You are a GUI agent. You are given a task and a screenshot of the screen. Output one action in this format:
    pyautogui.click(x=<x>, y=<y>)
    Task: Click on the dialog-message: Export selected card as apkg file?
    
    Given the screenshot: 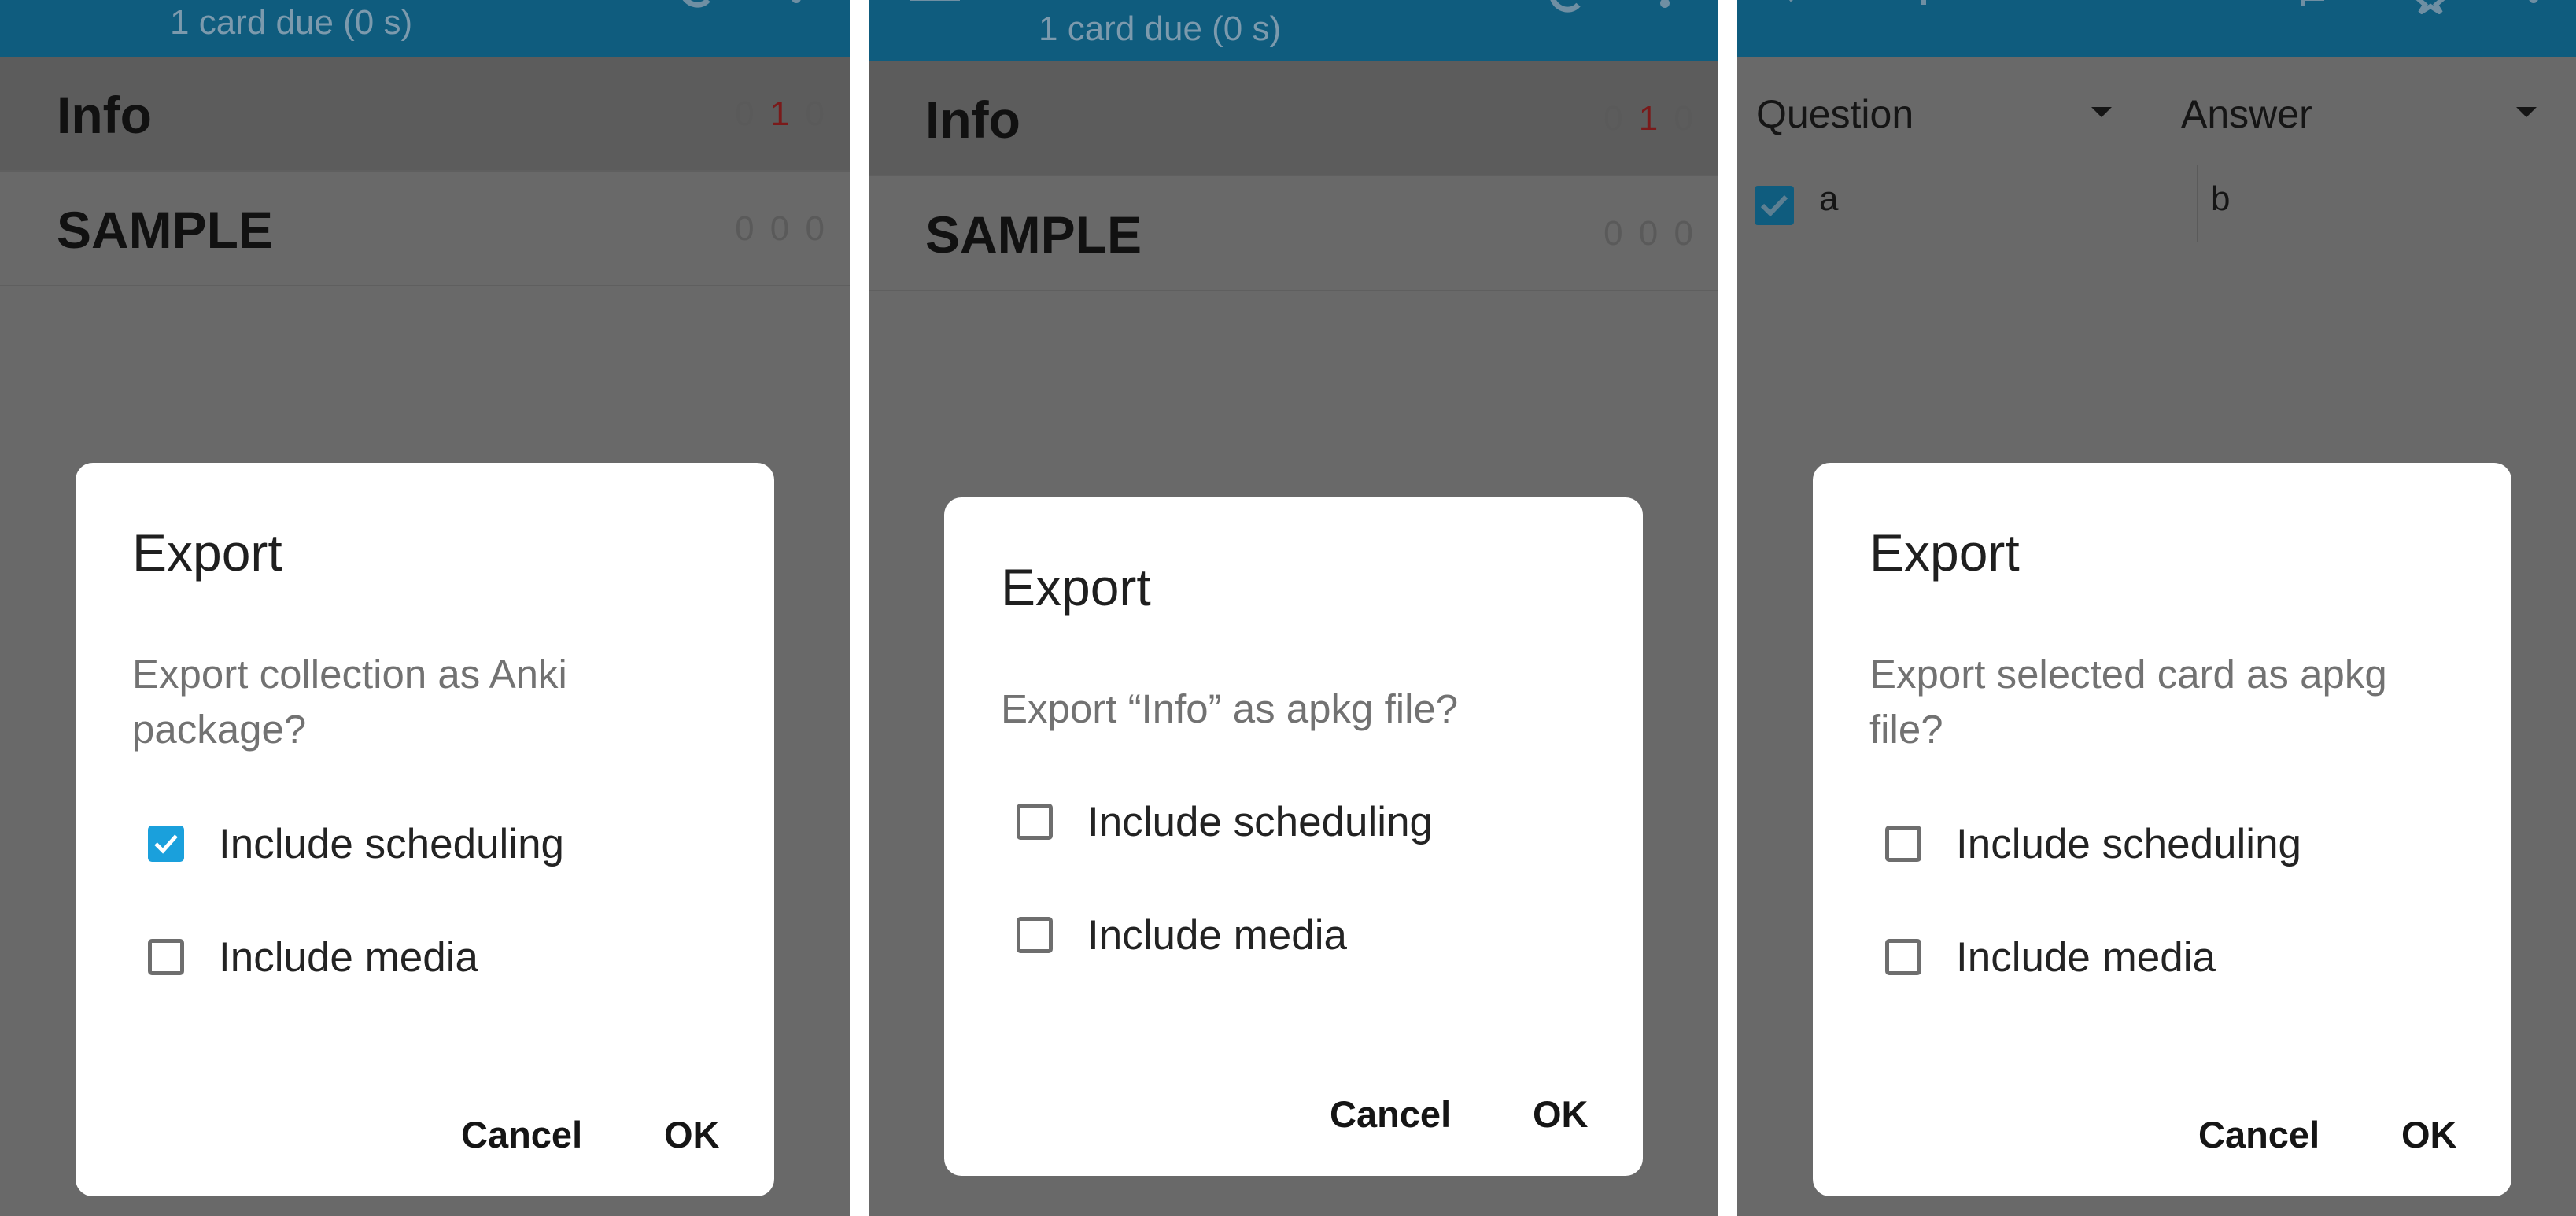 What is the action you would take?
    pyautogui.click(x=2128, y=702)
    